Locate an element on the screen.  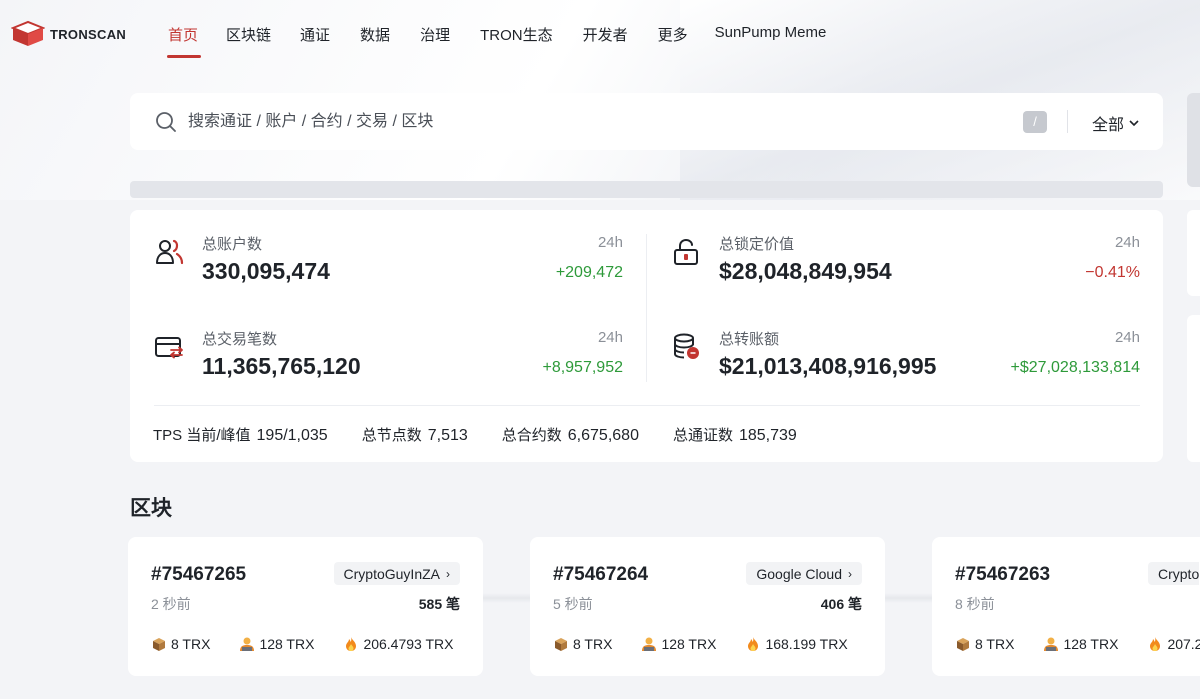
stats-divider-horizontal is located at coordinates (647, 405).